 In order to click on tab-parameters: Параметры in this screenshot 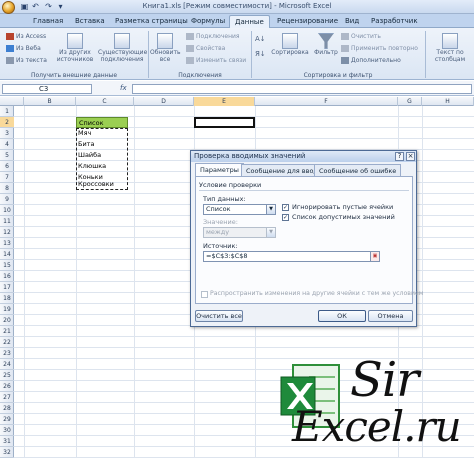, I will do `click(219, 169)`.